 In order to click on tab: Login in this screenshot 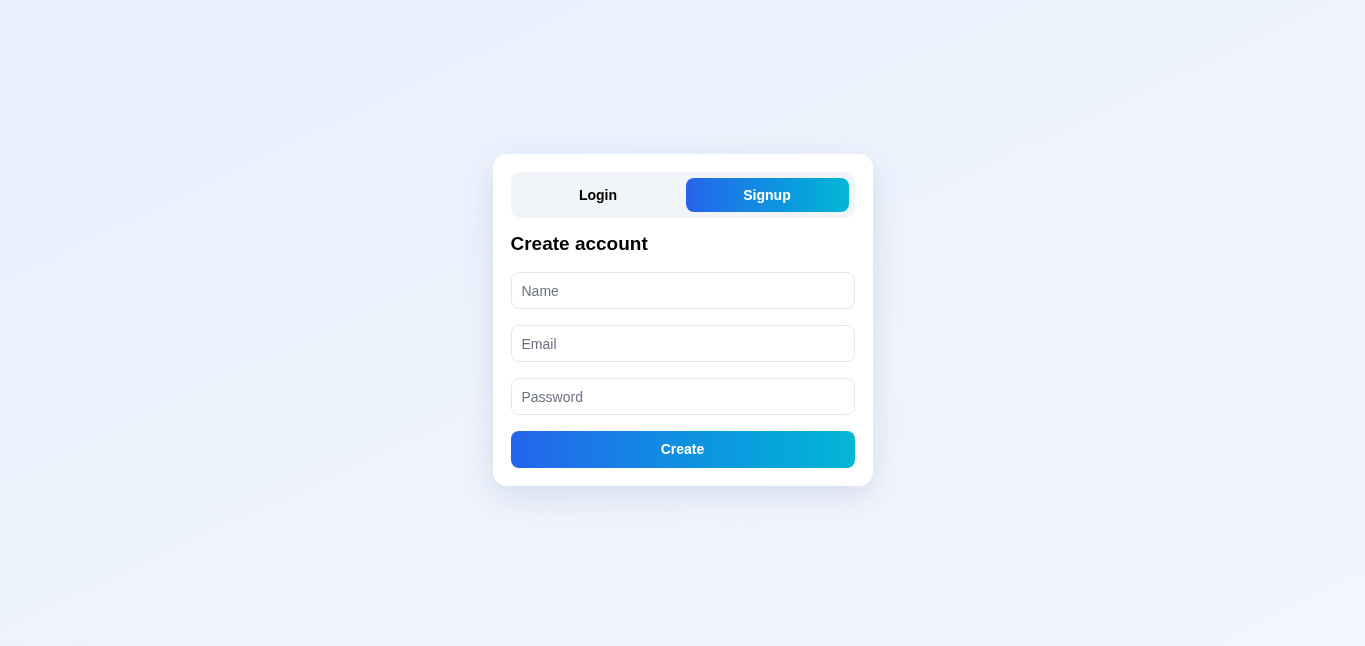, I will do `click(598, 195)`.